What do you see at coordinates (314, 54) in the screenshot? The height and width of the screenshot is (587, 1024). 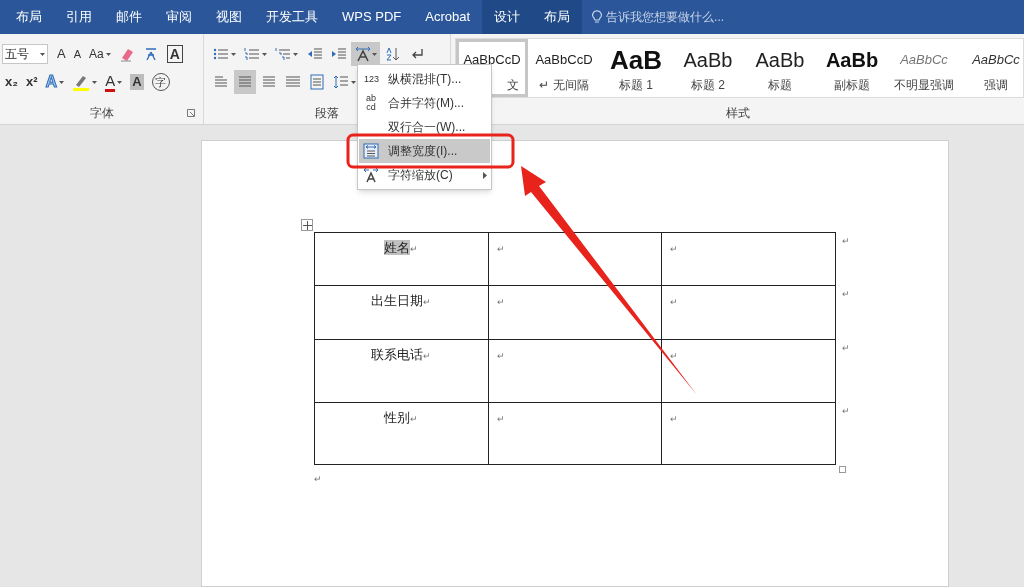 I see `decrease-indent-icon` at bounding box center [314, 54].